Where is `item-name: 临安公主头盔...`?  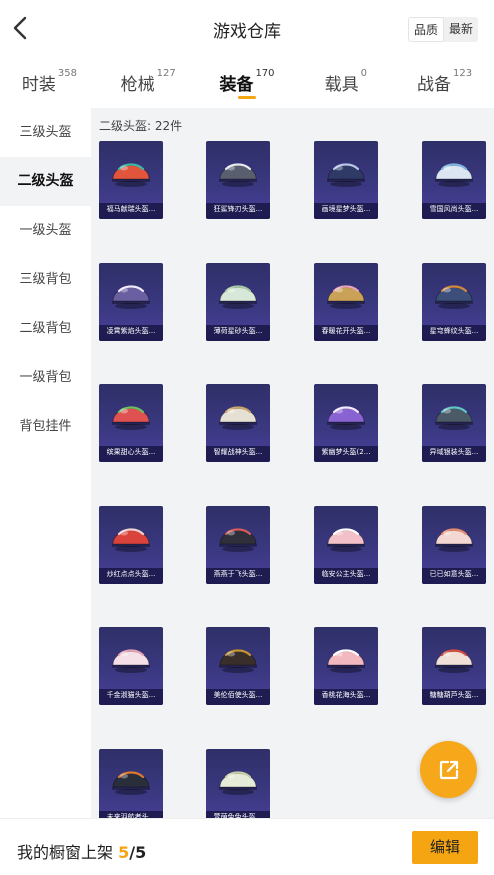
item-name: 临安公主头盔... is located at coordinates (346, 574).